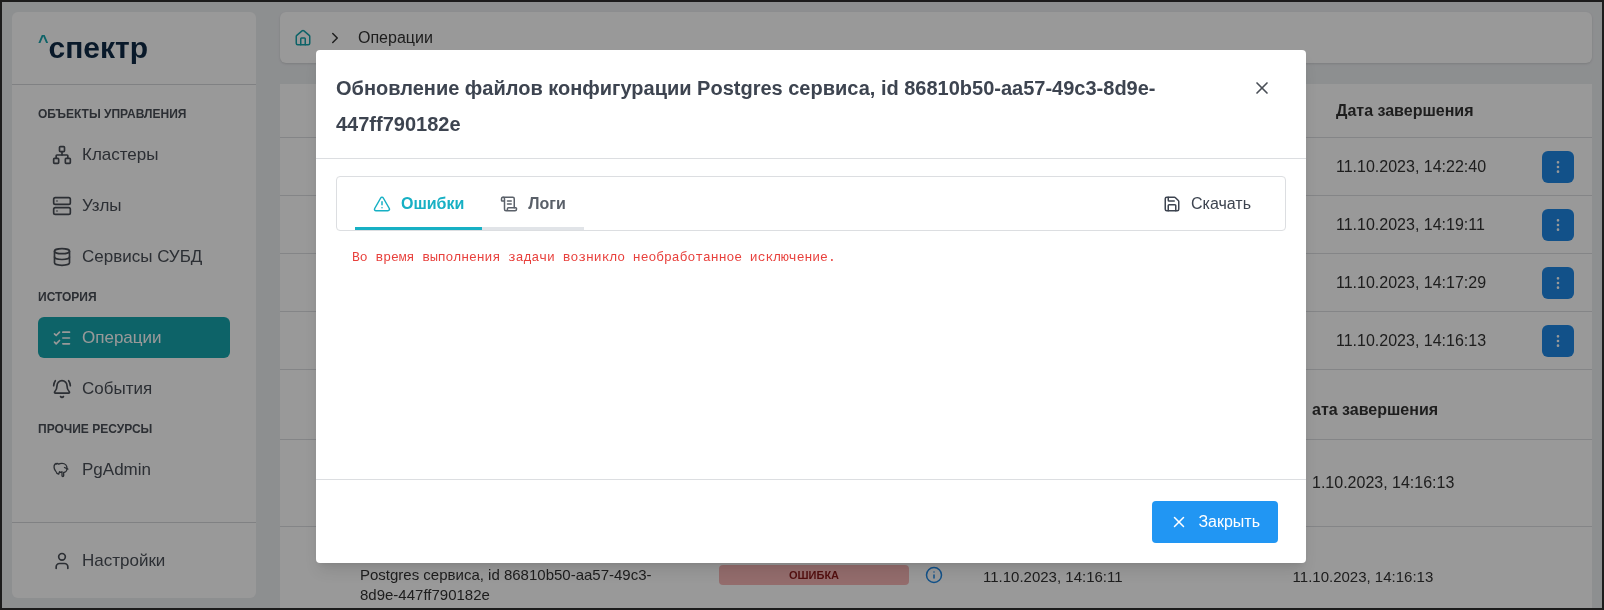 The height and width of the screenshot is (610, 1604). I want to click on home-icon, so click(303, 37).